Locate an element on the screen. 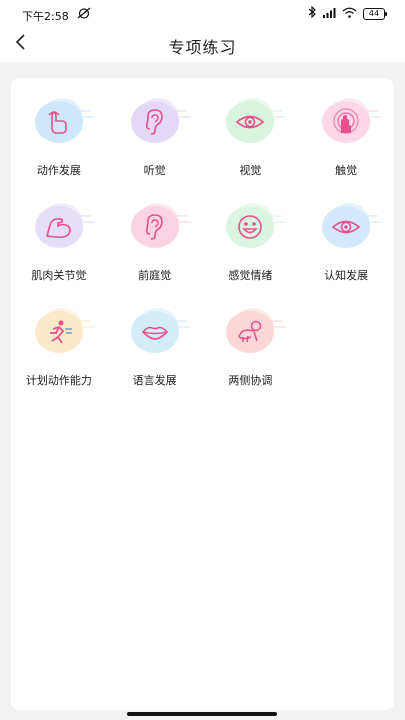 This screenshot has width=405, height=720. practice-item: 语言发展 is located at coordinates (155, 348).